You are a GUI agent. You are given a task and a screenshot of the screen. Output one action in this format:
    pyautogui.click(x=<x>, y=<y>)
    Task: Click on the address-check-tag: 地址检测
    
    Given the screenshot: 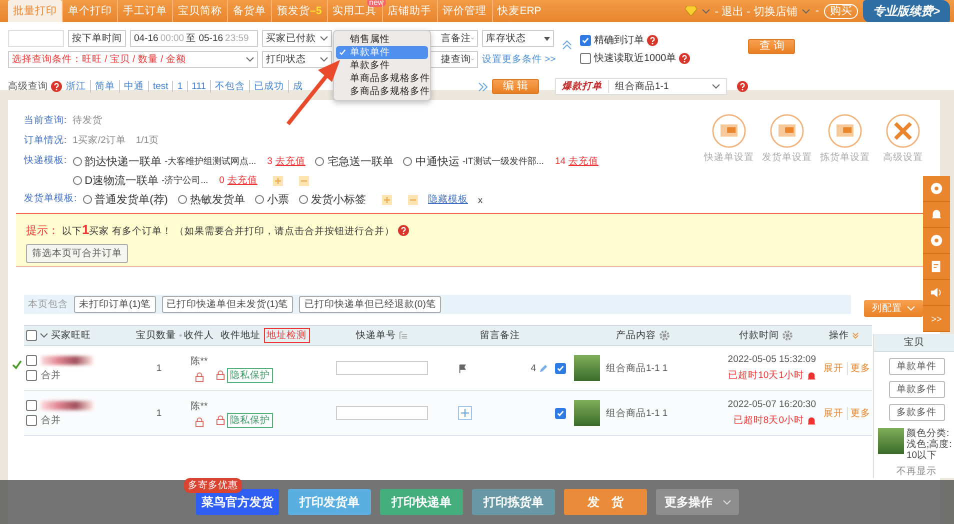 What is the action you would take?
    pyautogui.click(x=287, y=335)
    